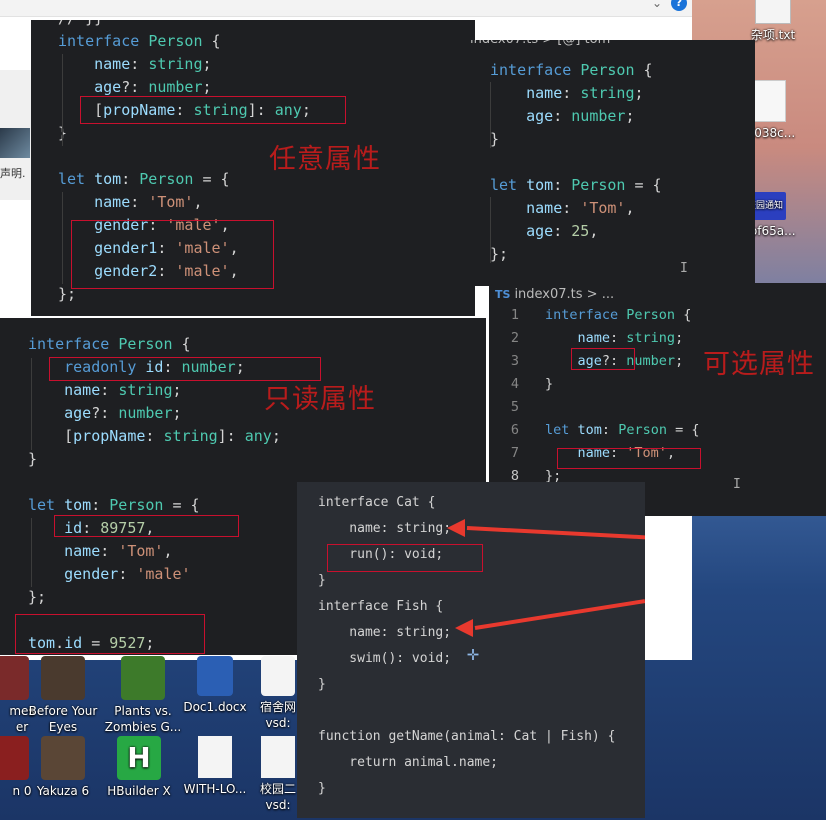 The height and width of the screenshot is (820, 826). What do you see at coordinates (139, 758) in the screenshot?
I see `hbuilder-icon: H` at bounding box center [139, 758].